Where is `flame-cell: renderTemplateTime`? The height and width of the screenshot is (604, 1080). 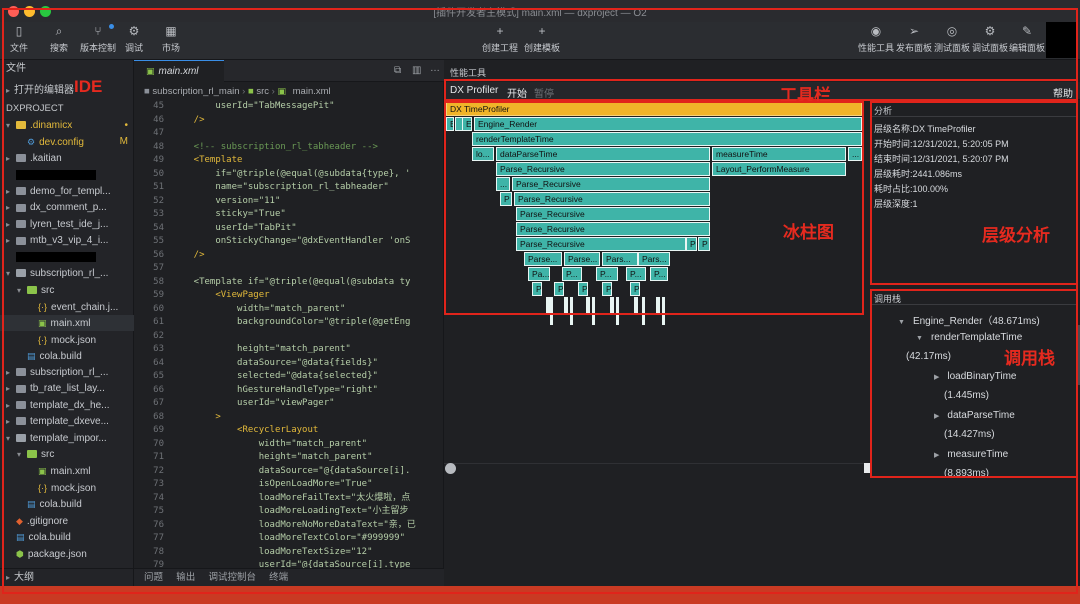 flame-cell: renderTemplateTime is located at coordinates (667, 139).